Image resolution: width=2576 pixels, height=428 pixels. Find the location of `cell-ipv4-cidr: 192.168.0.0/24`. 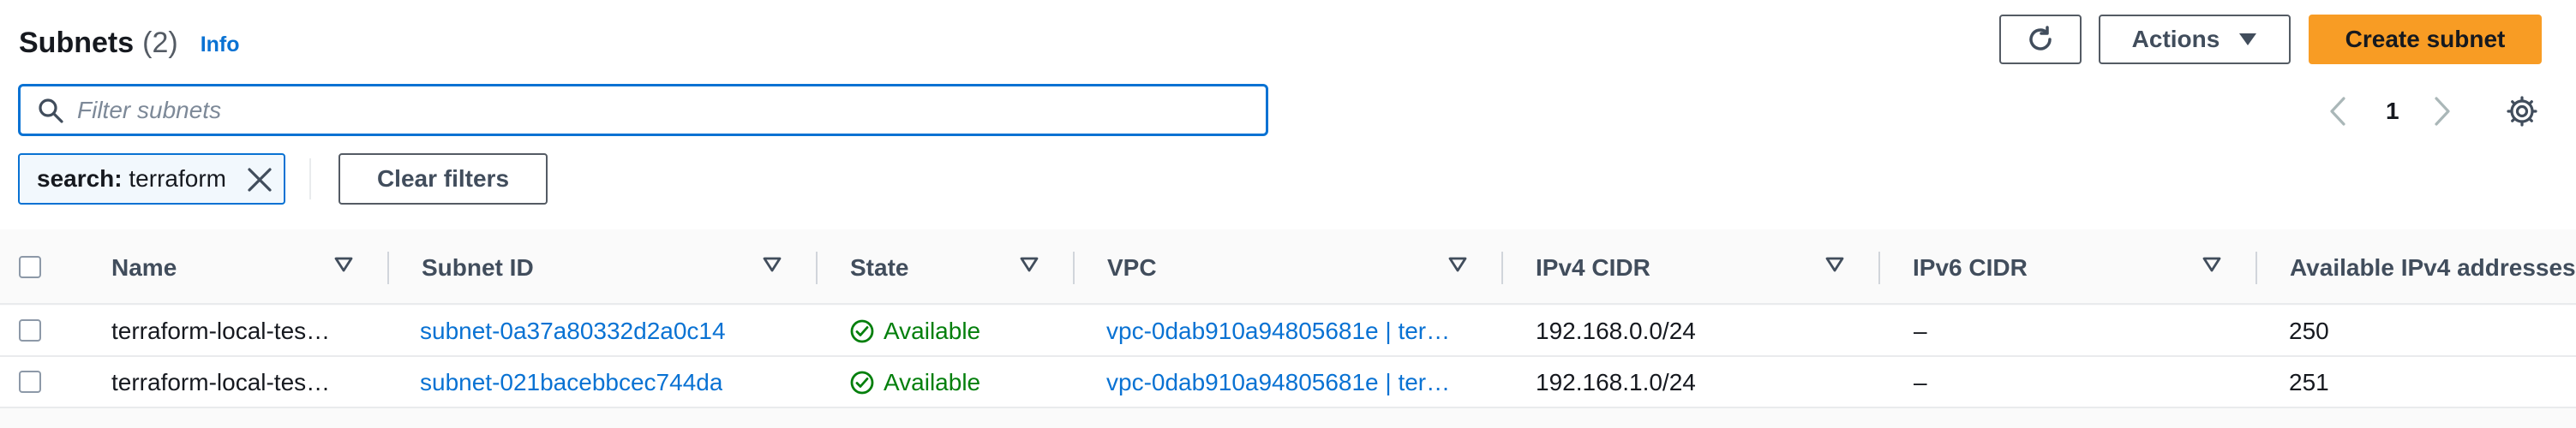

cell-ipv4-cidr: 192.168.0.0/24 is located at coordinates (1616, 331).